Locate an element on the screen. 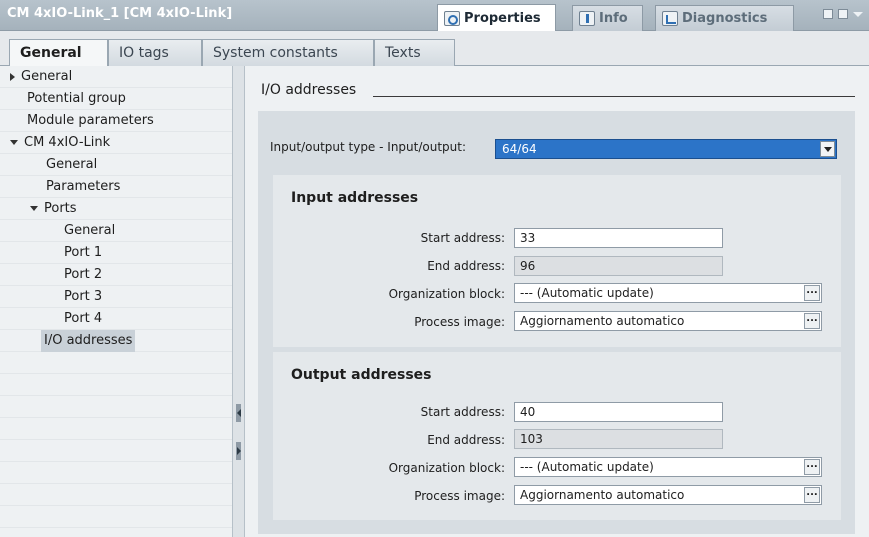 This screenshot has height=537, width=869. tree-item-label: Port 1 is located at coordinates (83, 252).